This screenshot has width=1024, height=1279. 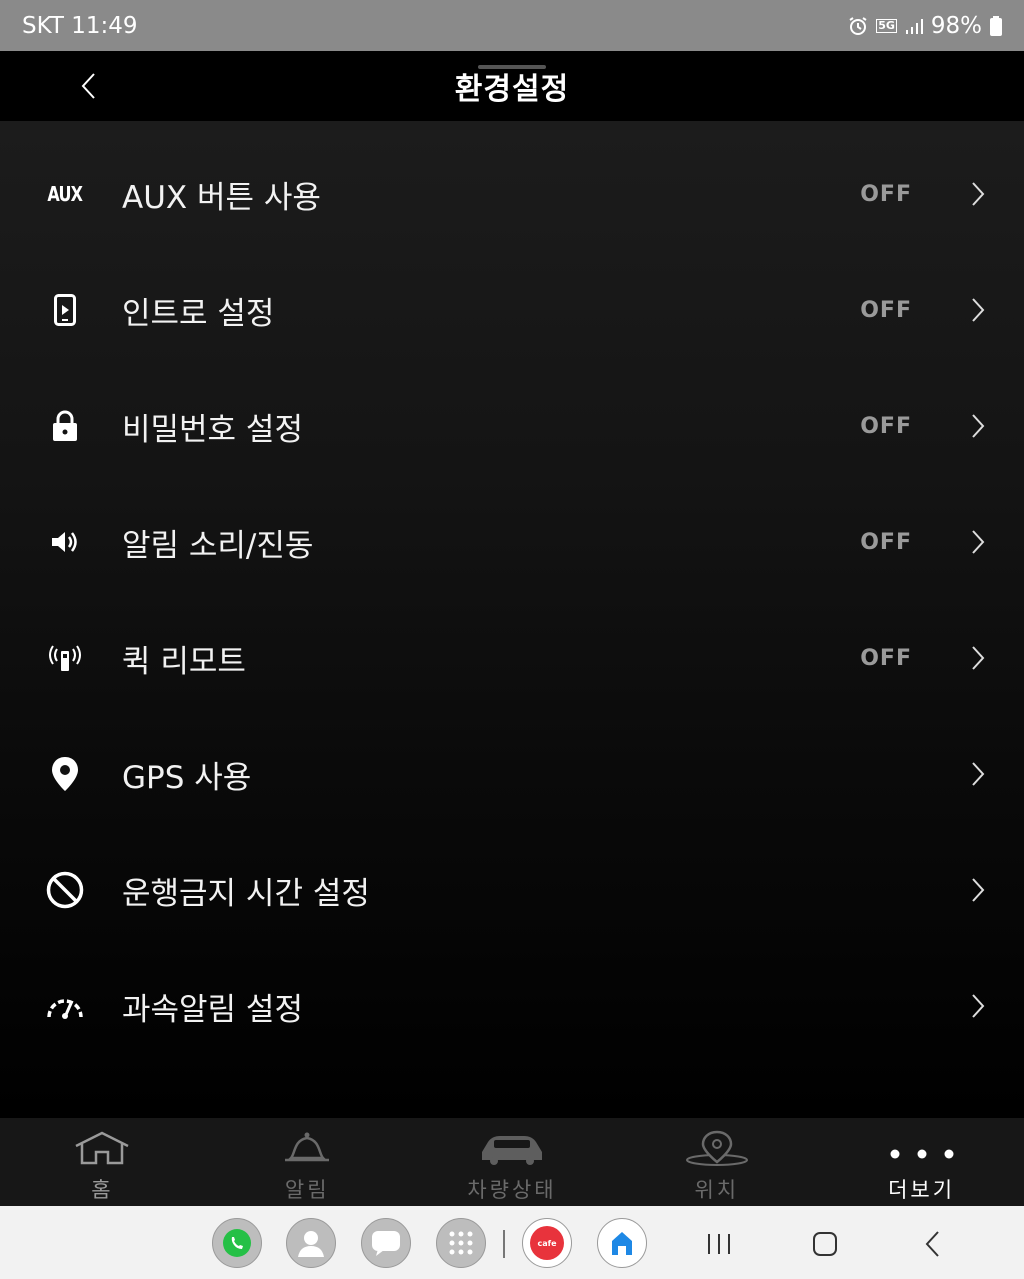 What do you see at coordinates (65, 774) in the screenshot?
I see `location-pin-icon` at bounding box center [65, 774].